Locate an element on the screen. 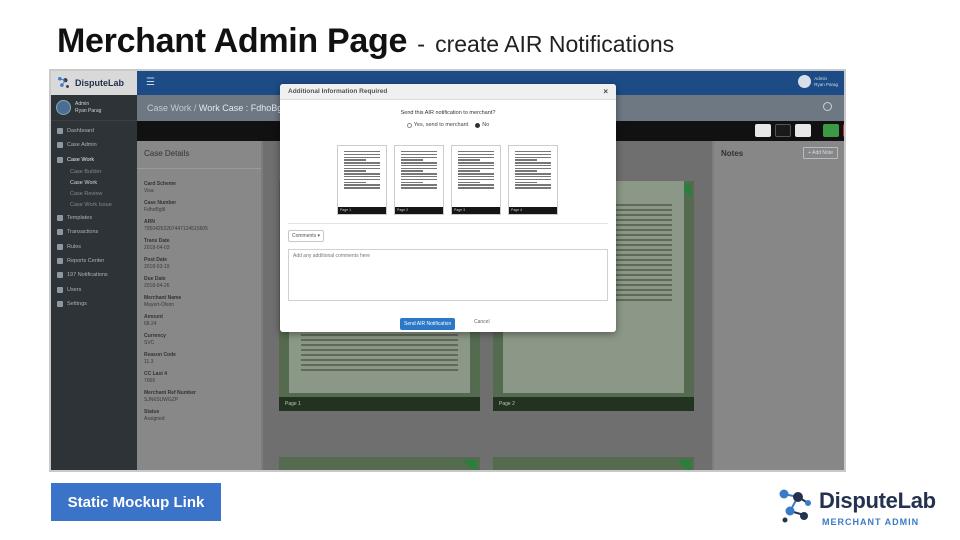  radio-no: No is located at coordinates (482, 125).